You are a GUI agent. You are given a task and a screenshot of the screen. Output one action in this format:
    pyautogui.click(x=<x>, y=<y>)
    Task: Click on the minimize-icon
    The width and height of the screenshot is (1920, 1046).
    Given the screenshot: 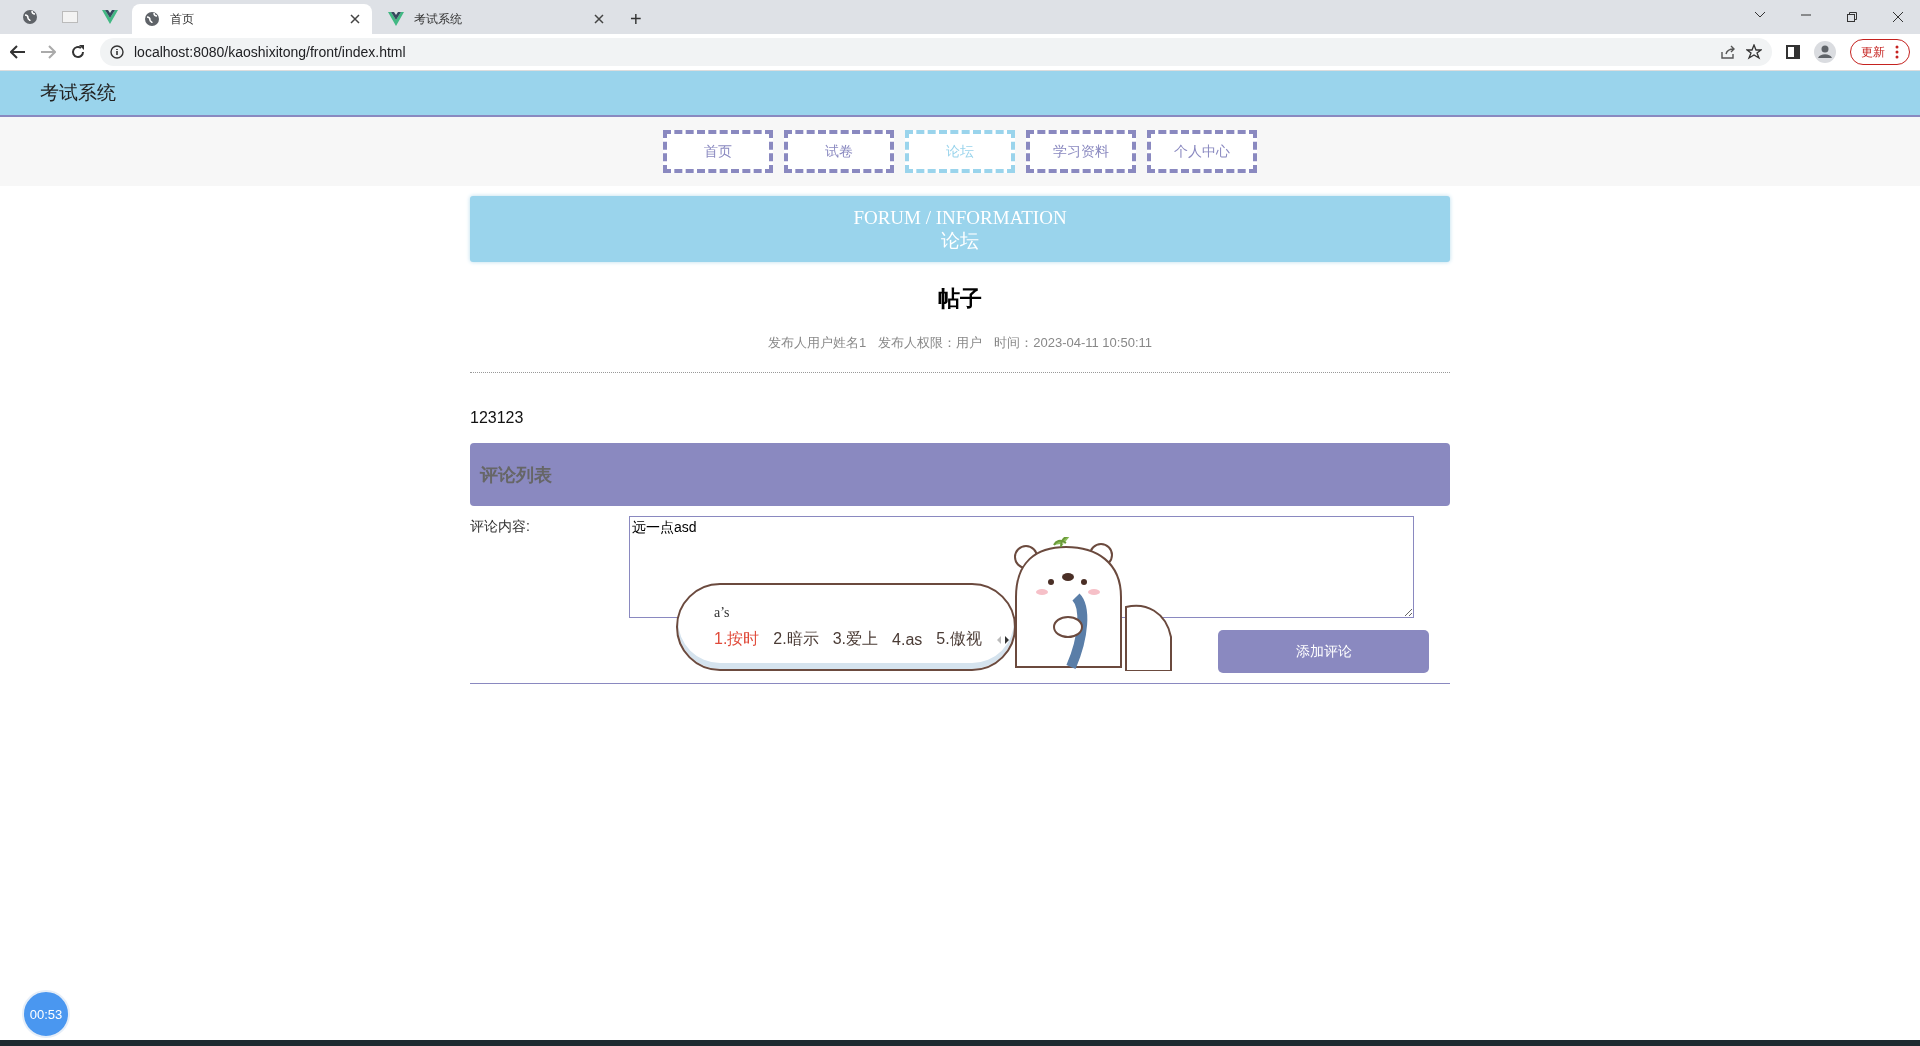 What is the action you would take?
    pyautogui.click(x=1806, y=15)
    